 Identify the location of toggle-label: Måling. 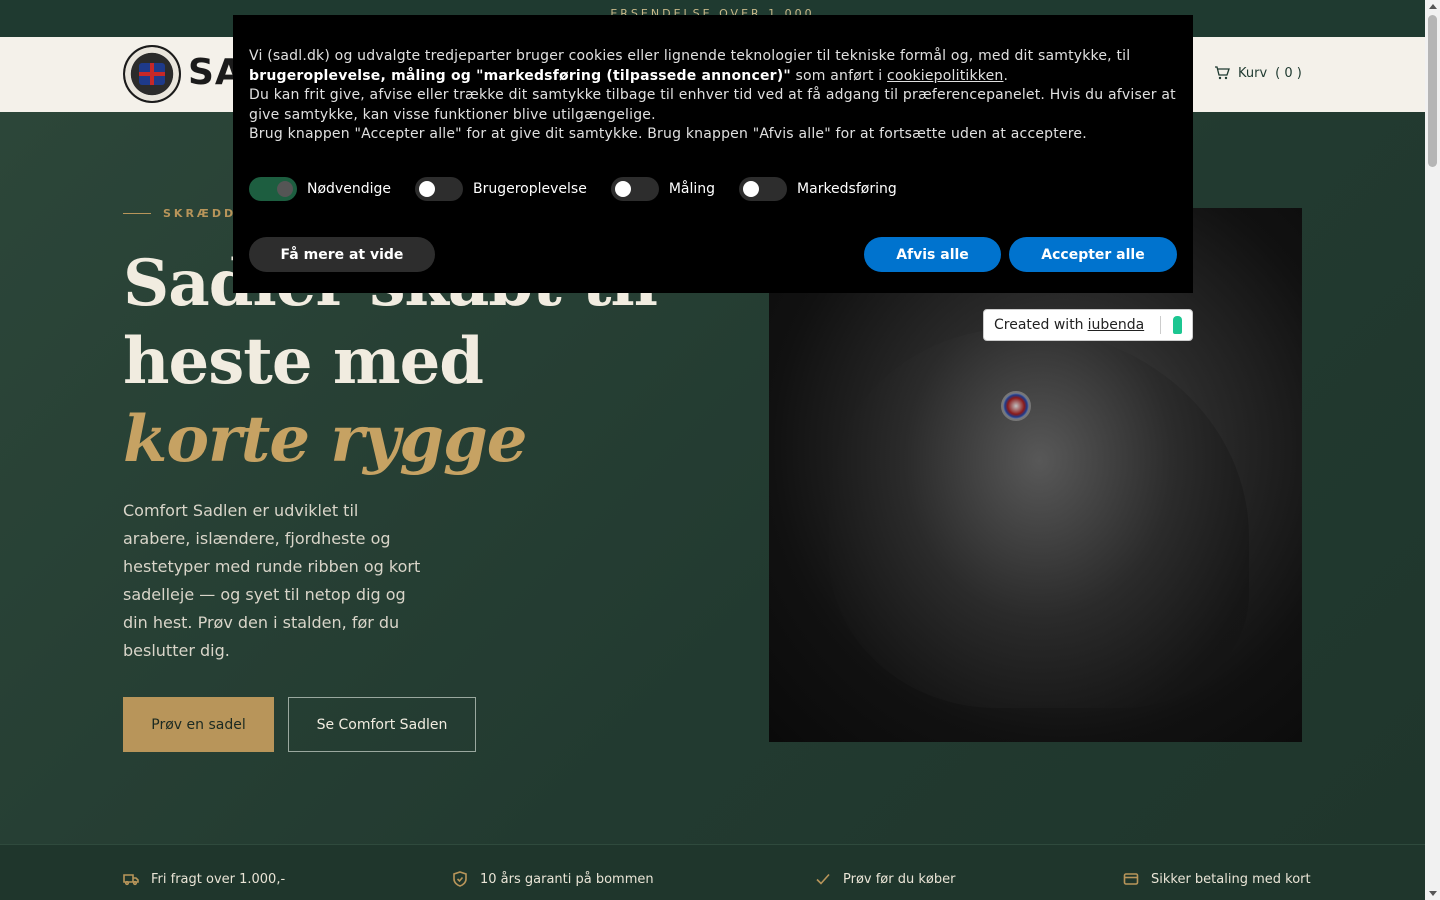
(692, 189).